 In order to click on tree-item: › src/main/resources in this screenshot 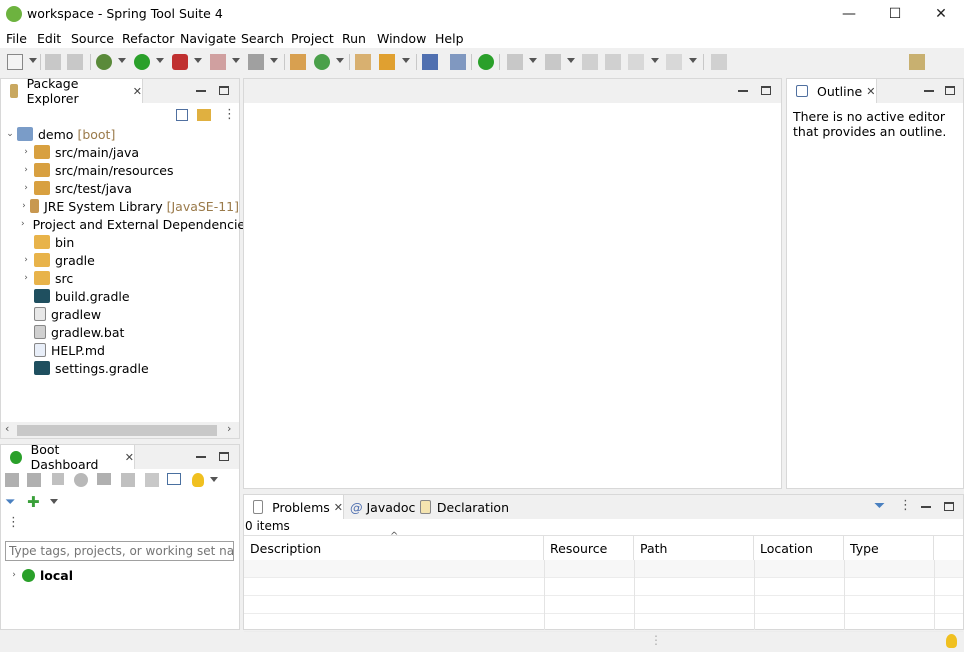, I will do `click(122, 170)`.